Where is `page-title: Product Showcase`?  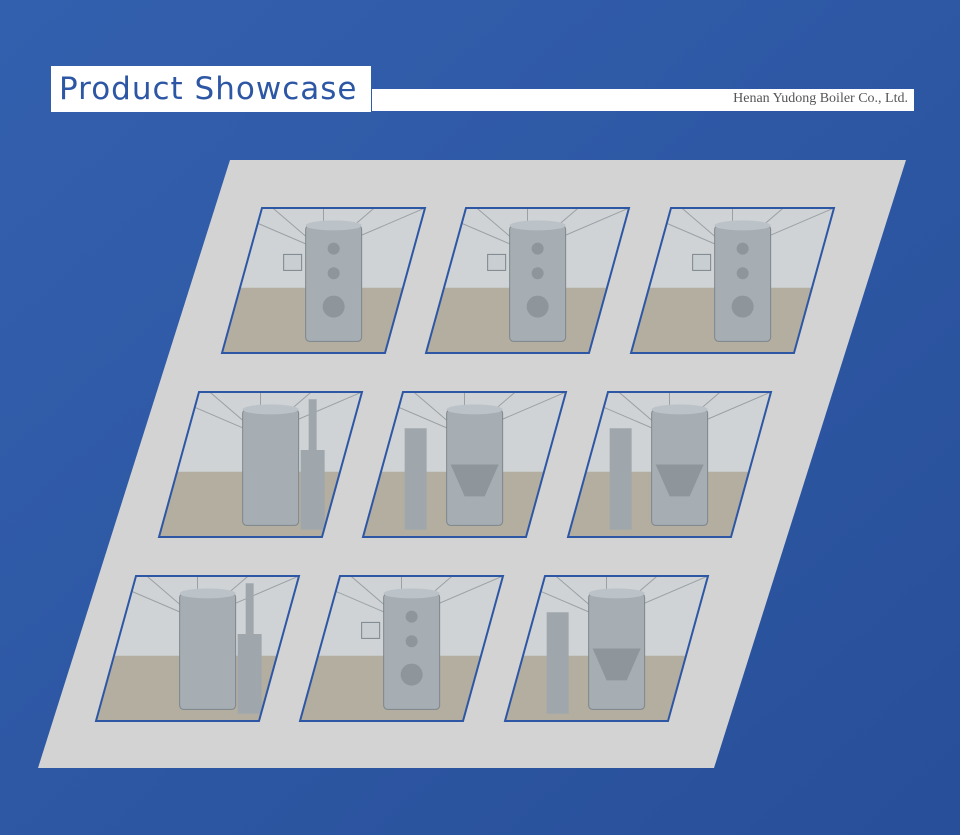 page-title: Product Showcase is located at coordinates (208, 89).